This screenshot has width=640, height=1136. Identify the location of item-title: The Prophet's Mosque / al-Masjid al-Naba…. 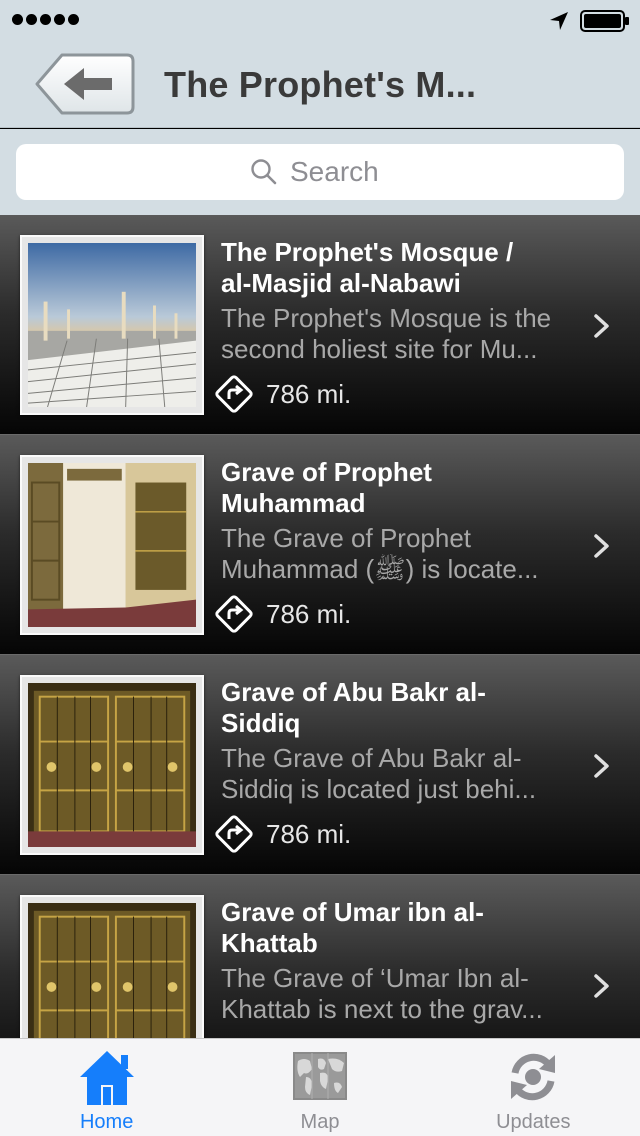
(367, 267).